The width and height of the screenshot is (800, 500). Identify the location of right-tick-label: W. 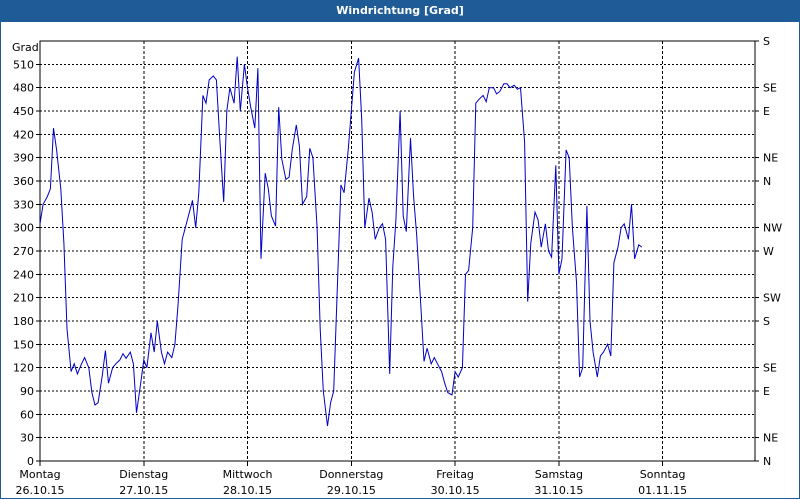
(768, 251).